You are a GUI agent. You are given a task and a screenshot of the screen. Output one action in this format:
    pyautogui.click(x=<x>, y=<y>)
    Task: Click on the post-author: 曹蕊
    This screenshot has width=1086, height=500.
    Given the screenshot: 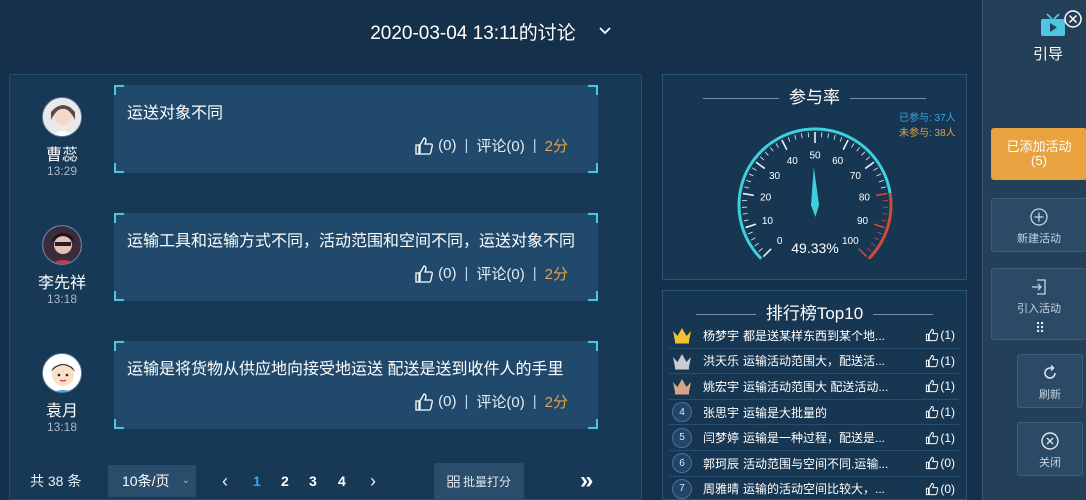 What is the action you would take?
    pyautogui.click(x=61, y=155)
    